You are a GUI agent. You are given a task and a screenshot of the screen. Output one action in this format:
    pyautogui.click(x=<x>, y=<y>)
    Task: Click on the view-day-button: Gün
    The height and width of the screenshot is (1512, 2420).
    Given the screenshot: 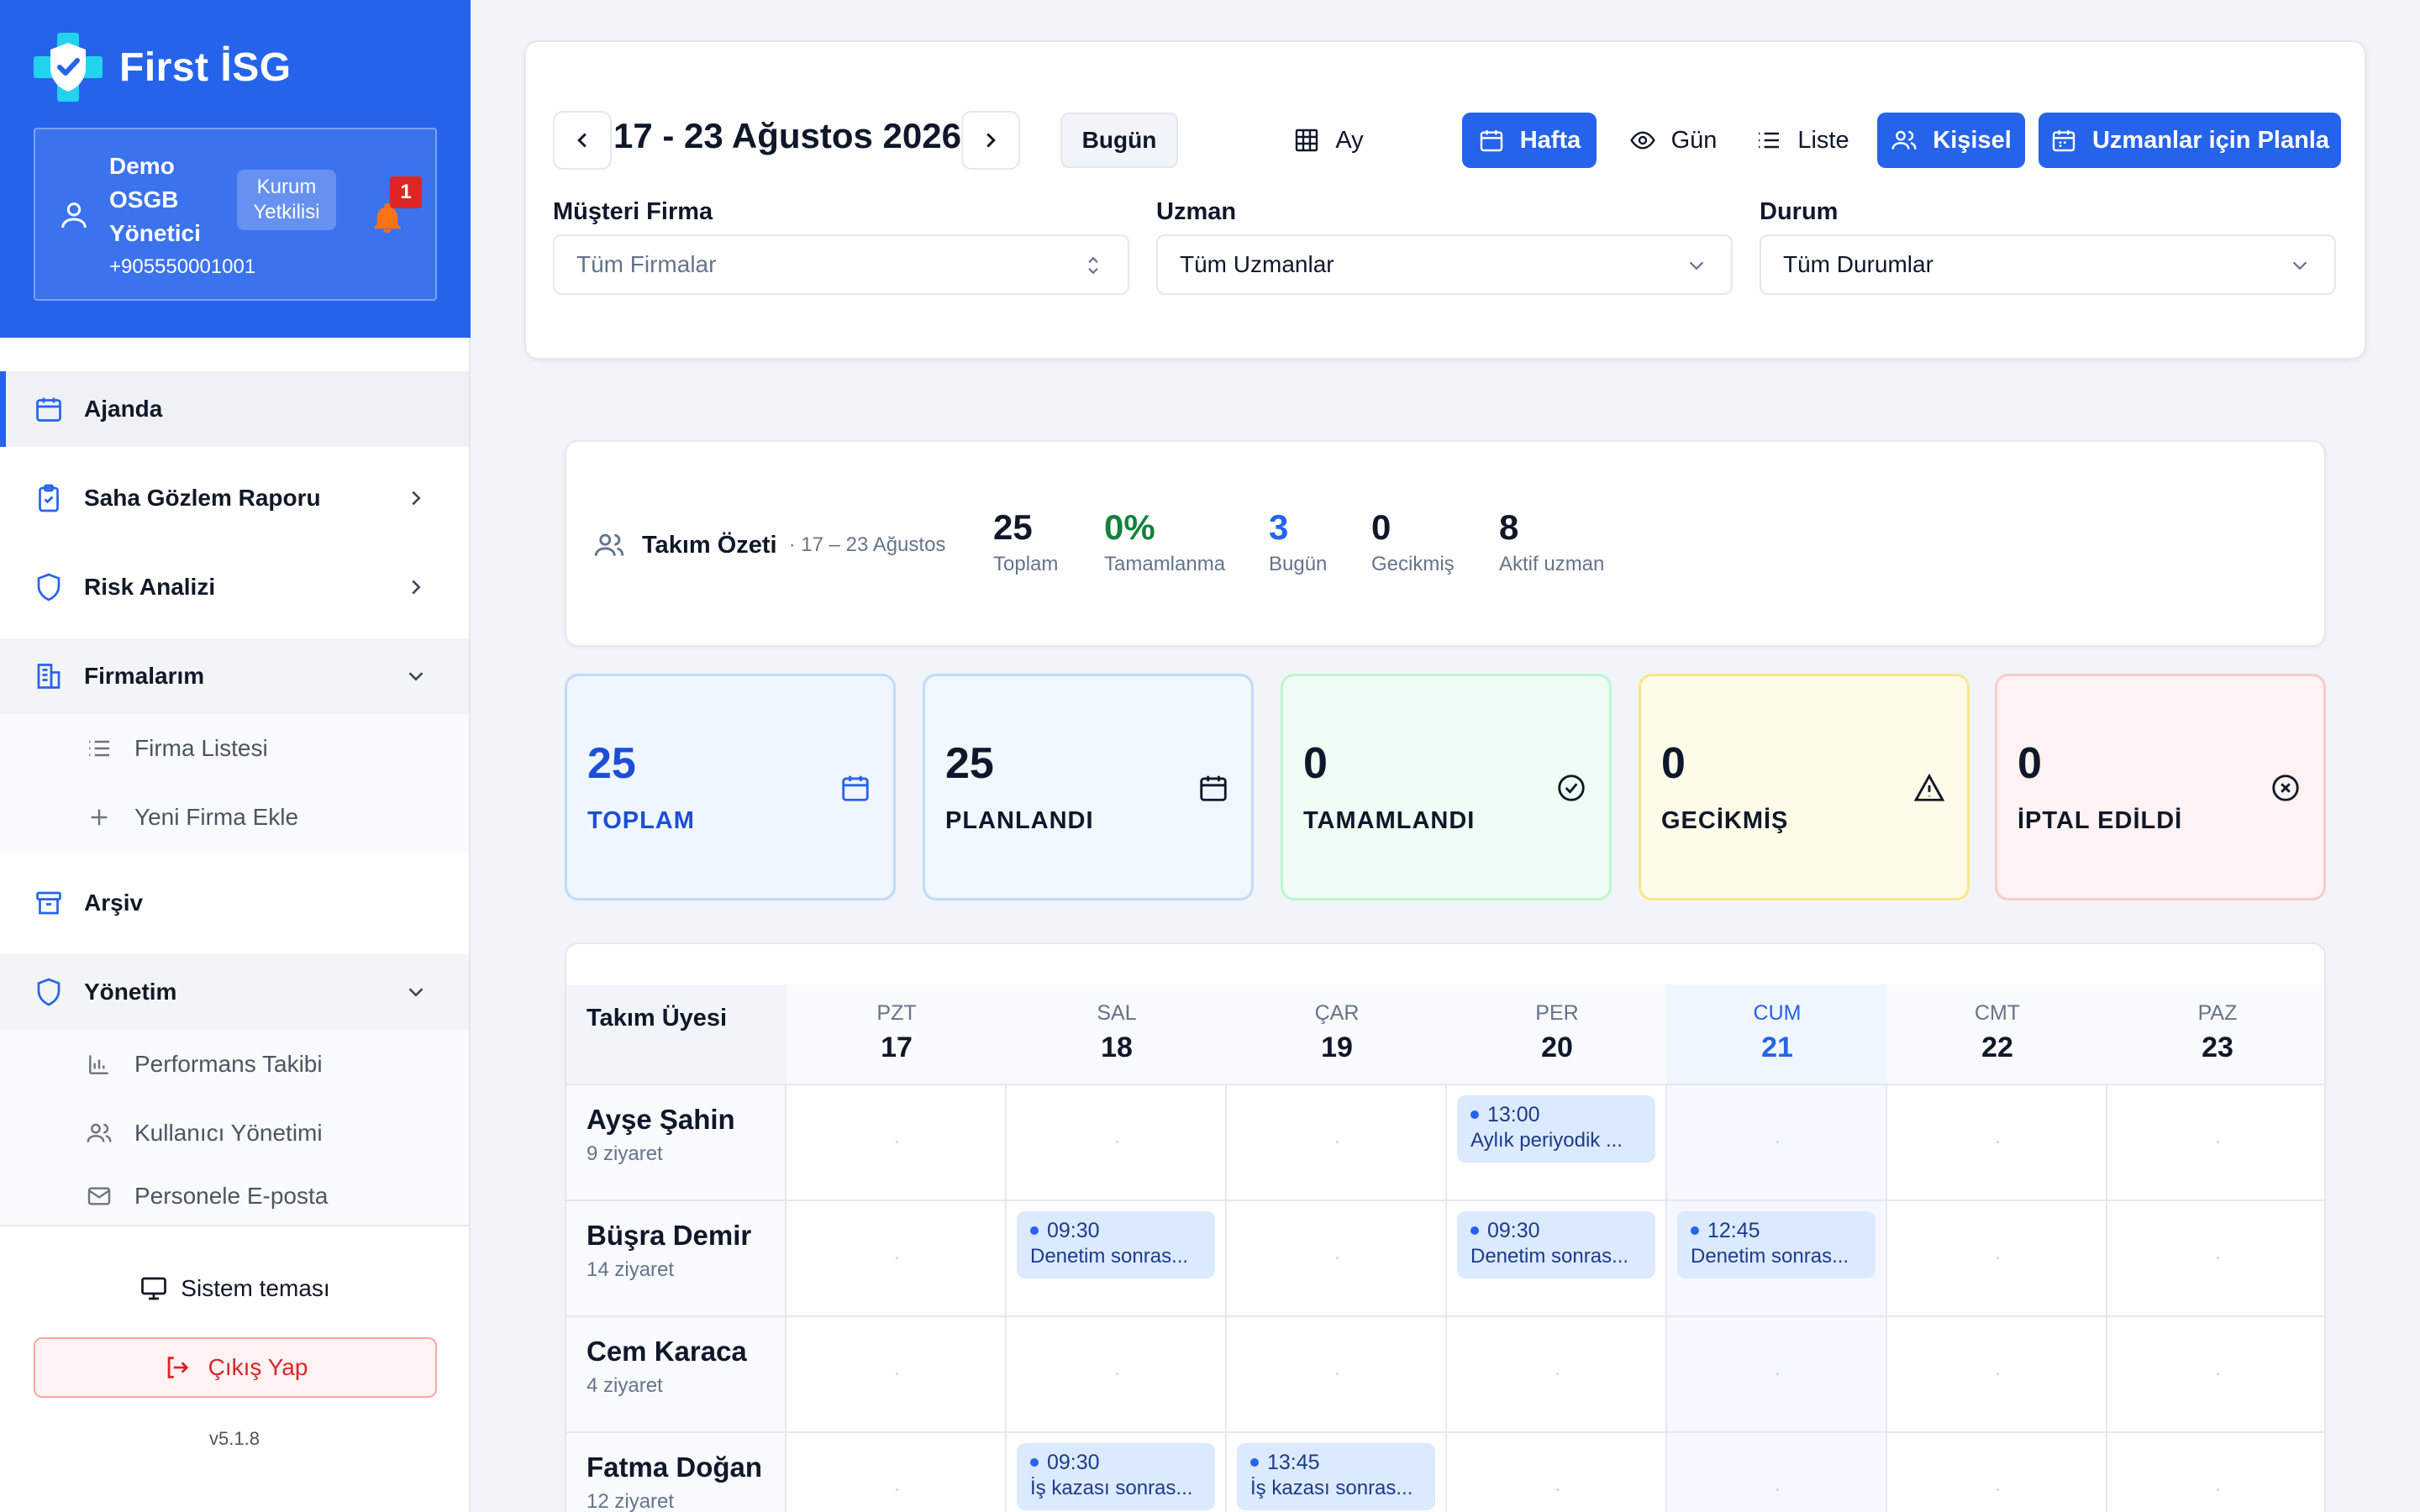 What is the action you would take?
    pyautogui.click(x=1673, y=140)
    